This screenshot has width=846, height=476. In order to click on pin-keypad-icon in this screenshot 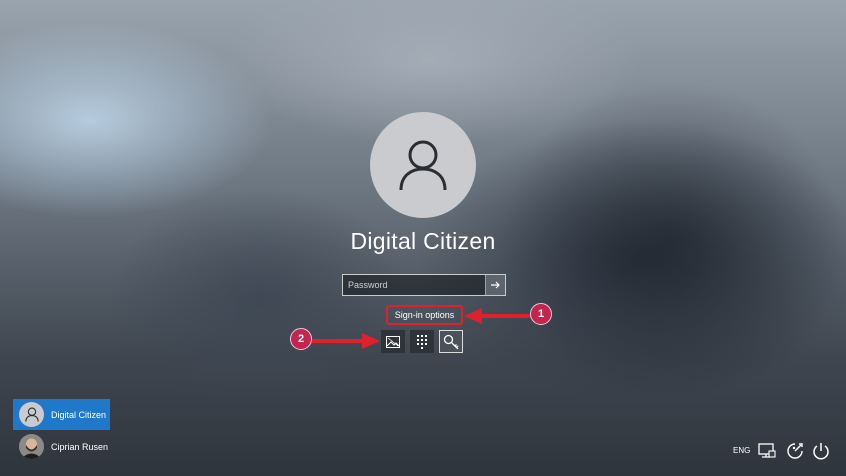, I will do `click(422, 341)`.